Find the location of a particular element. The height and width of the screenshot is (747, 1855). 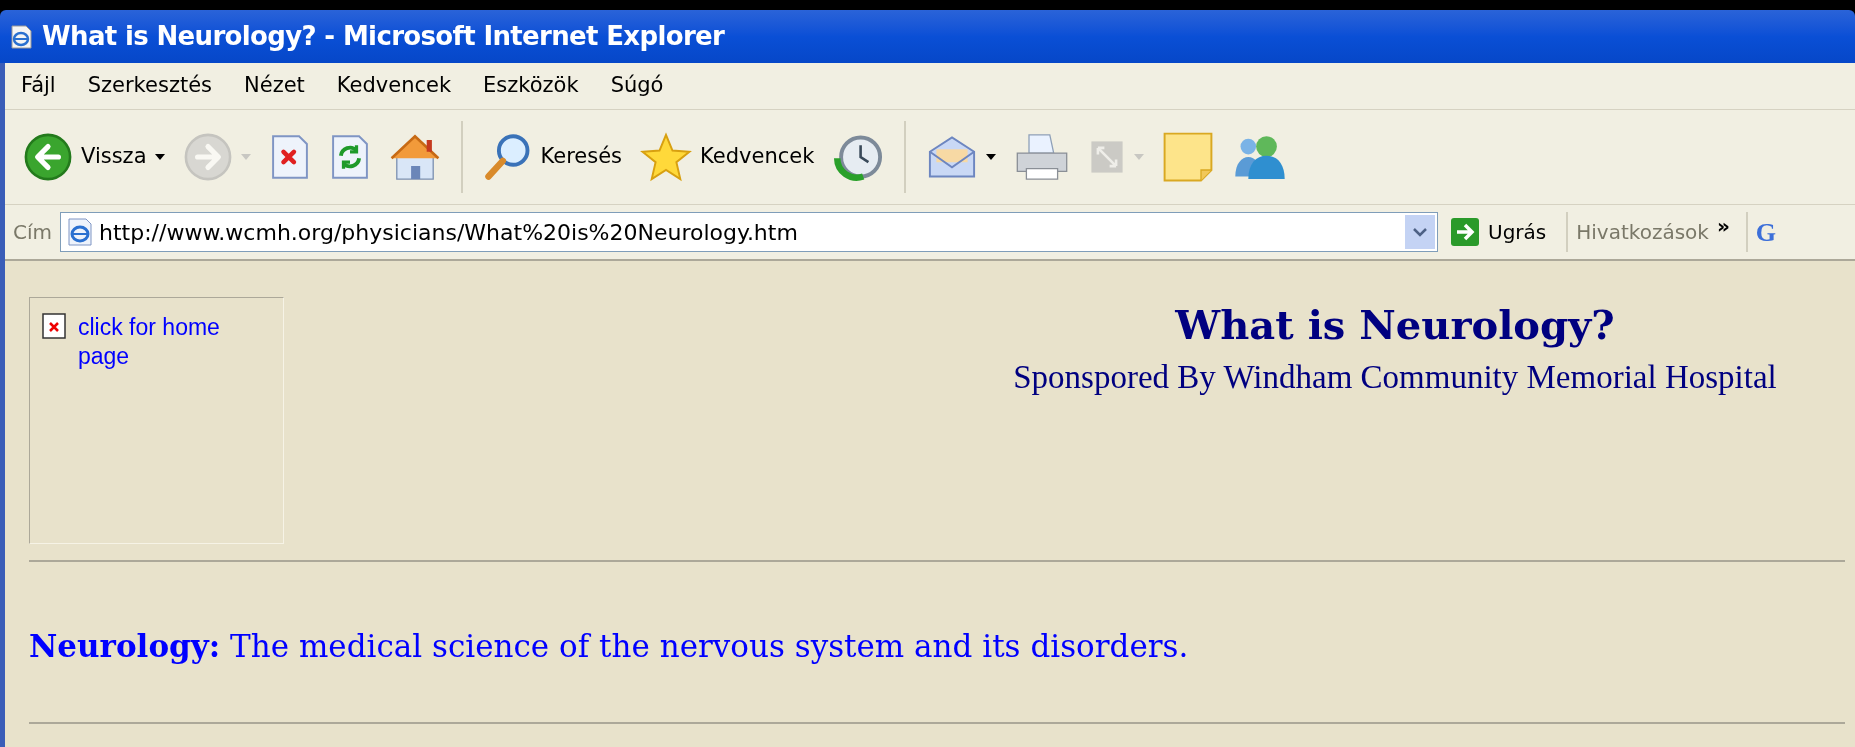

more-chevron: » is located at coordinates (1723, 226).